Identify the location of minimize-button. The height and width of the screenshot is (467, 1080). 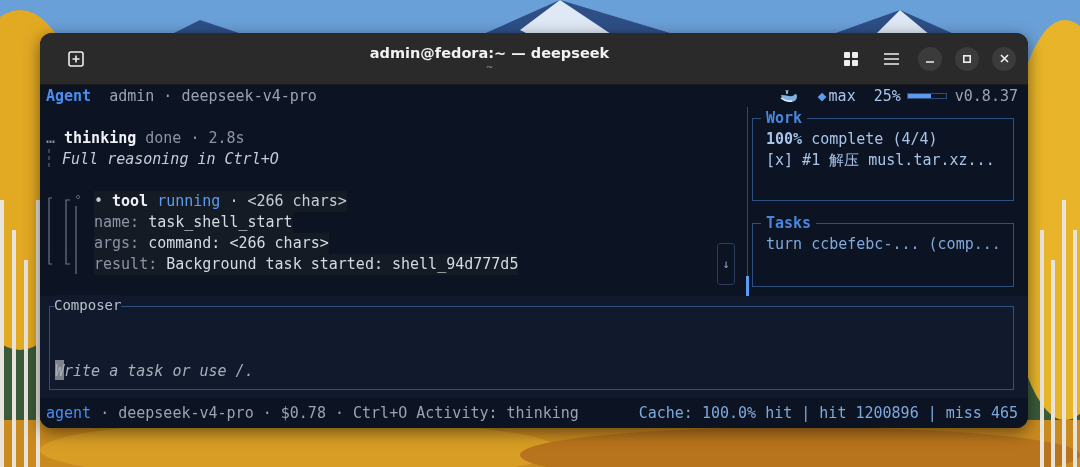
(930, 58).